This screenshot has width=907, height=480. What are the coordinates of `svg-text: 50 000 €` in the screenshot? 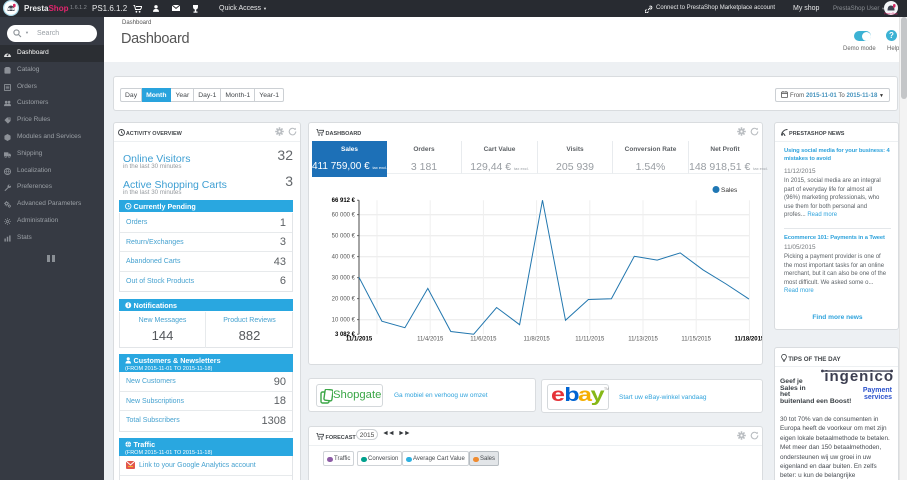 It's located at (344, 237).